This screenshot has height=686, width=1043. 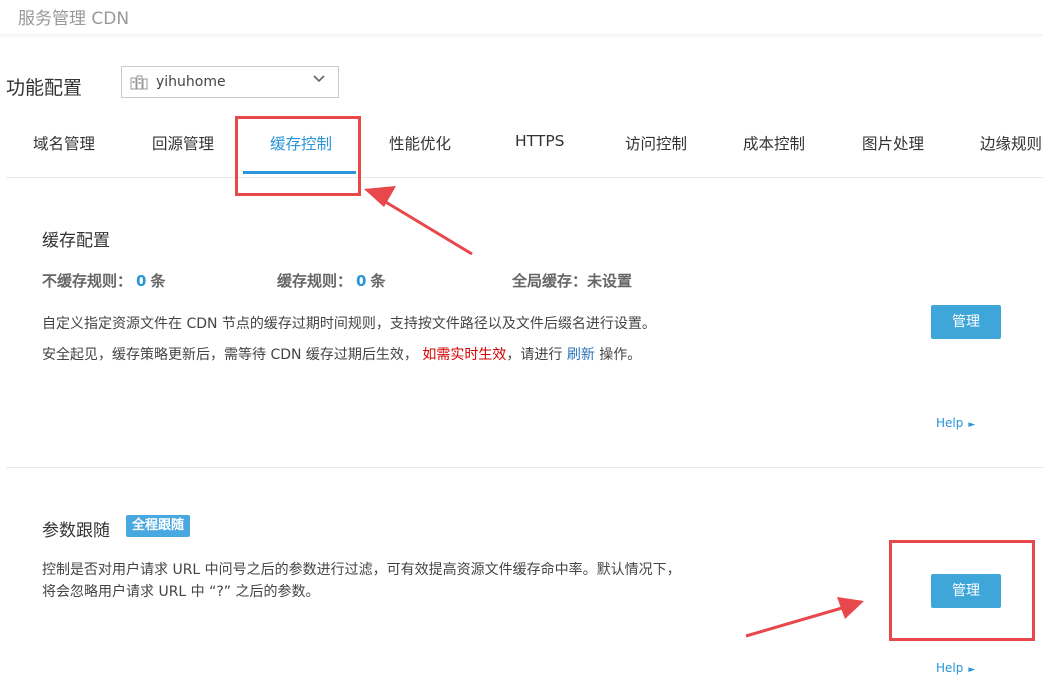 What do you see at coordinates (524, 177) in the screenshot?
I see `tabs-divider` at bounding box center [524, 177].